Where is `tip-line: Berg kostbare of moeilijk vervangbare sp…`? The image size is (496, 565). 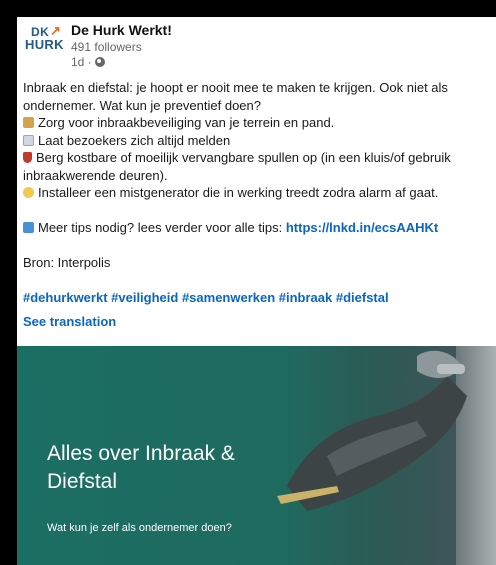 tip-line: Berg kostbare of moeilijk vervangbare sp… is located at coordinates (256, 166).